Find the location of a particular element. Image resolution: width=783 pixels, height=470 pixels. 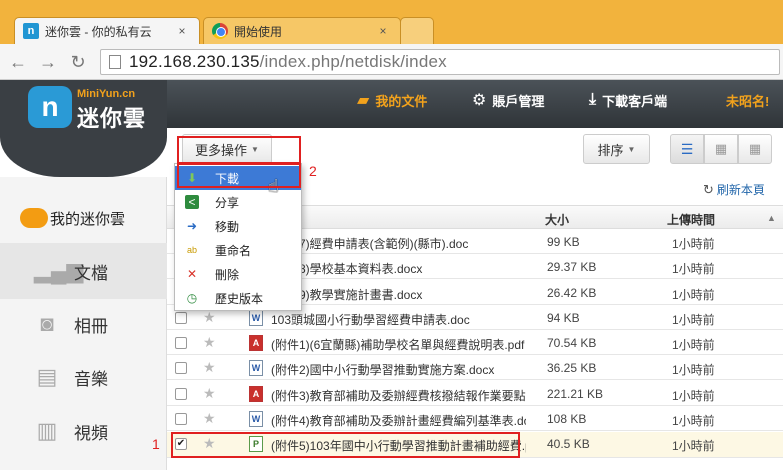

chat-icon: ▤ is located at coordinates (47, 376).